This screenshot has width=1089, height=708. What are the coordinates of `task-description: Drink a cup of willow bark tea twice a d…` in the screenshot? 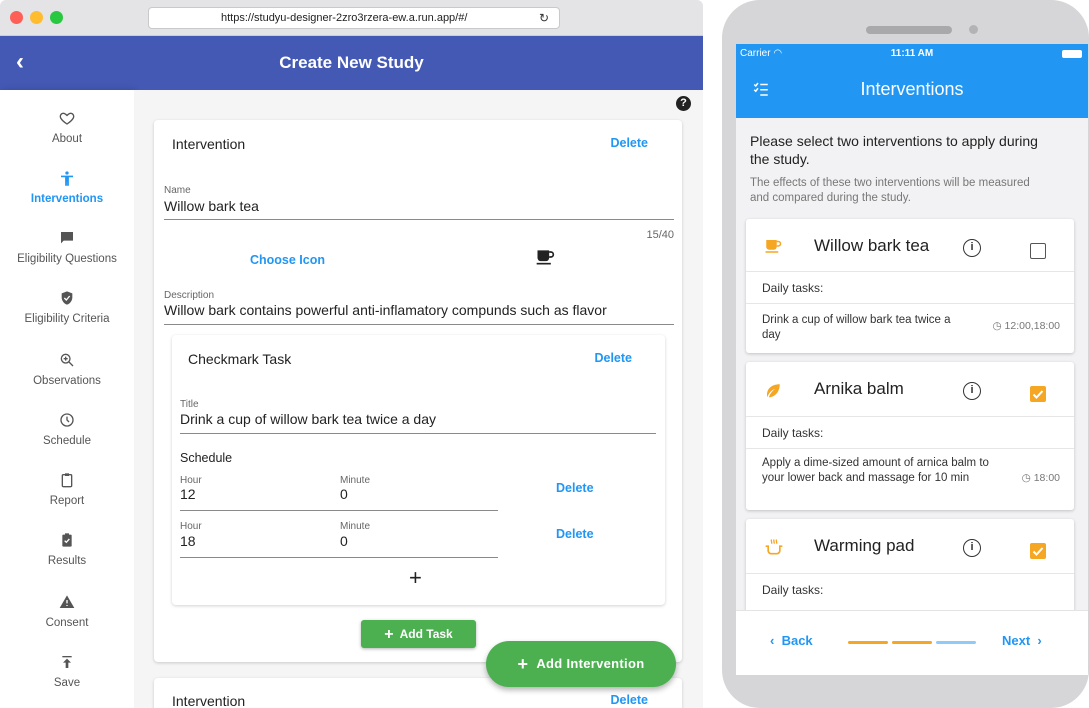 It's located at (856, 327).